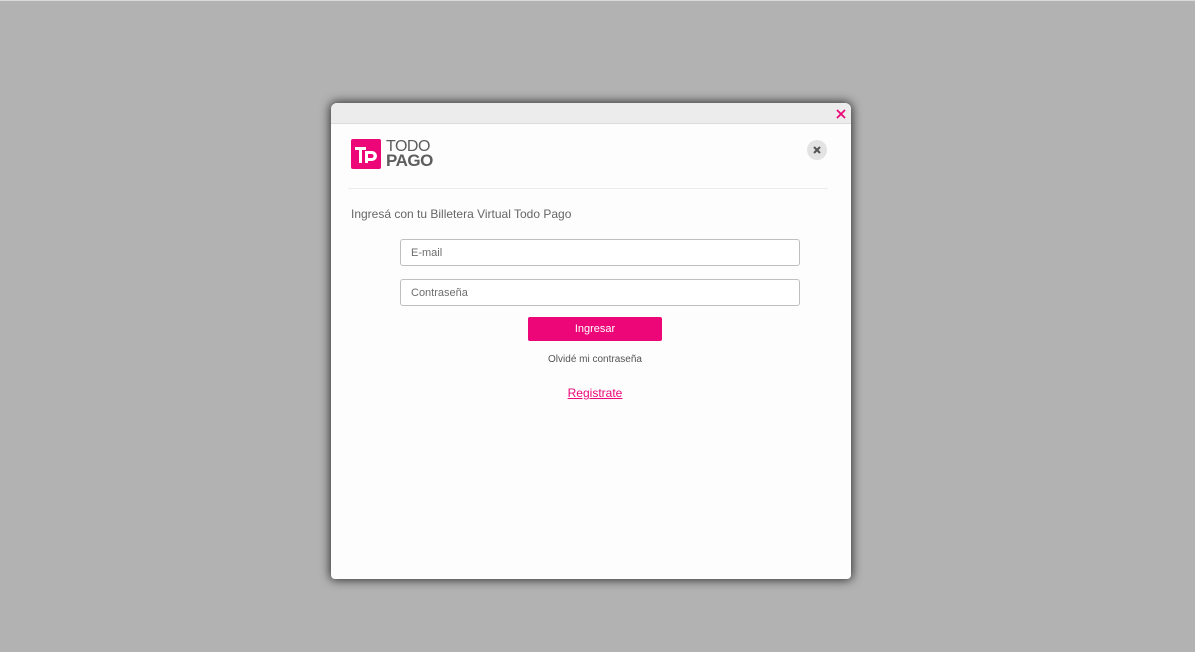  What do you see at coordinates (595, 329) in the screenshot?
I see `login-button: Ingresar` at bounding box center [595, 329].